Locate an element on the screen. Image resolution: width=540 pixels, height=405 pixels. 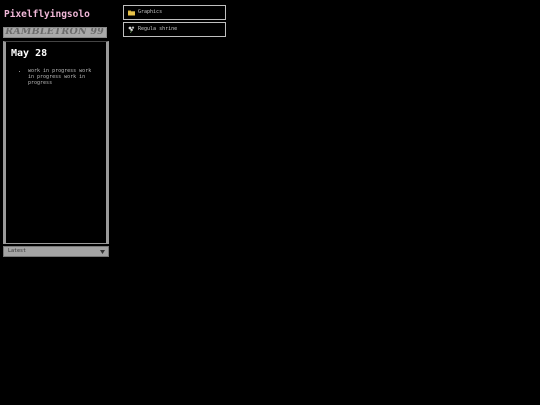
banner-text: RAMBLETRON 99 is located at coordinates (54, 32).